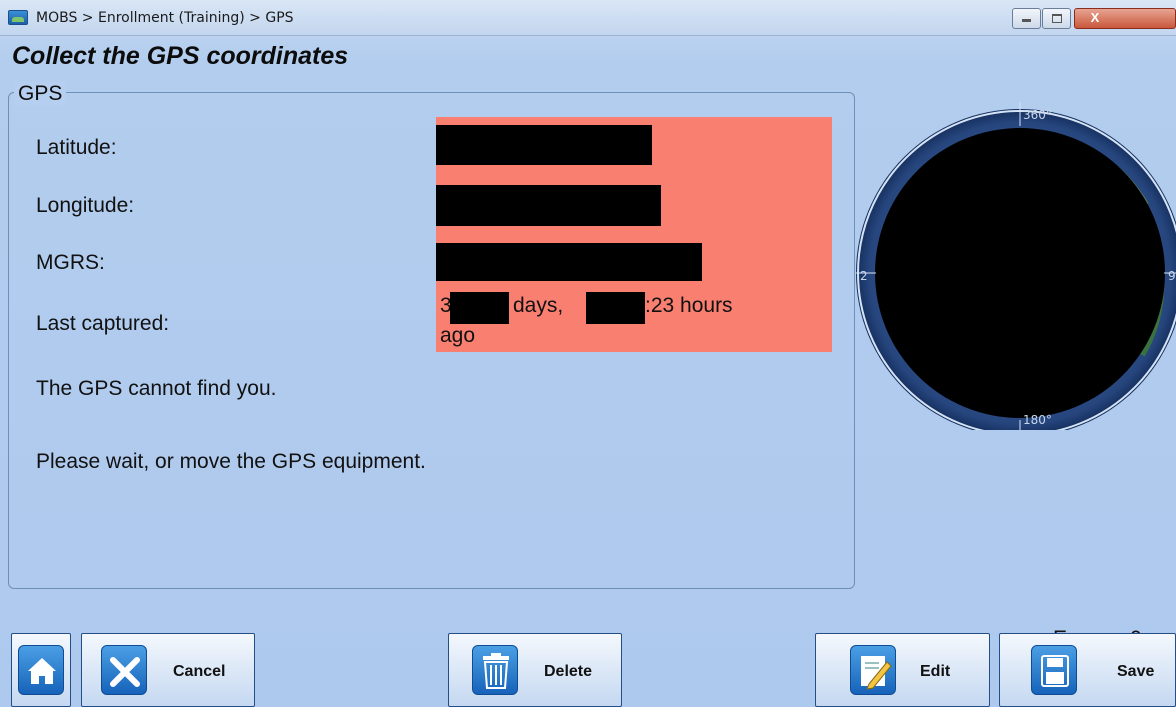 The height and width of the screenshot is (707, 1176). Describe the element at coordinates (935, 671) in the screenshot. I see `edit-label: Edit` at that location.